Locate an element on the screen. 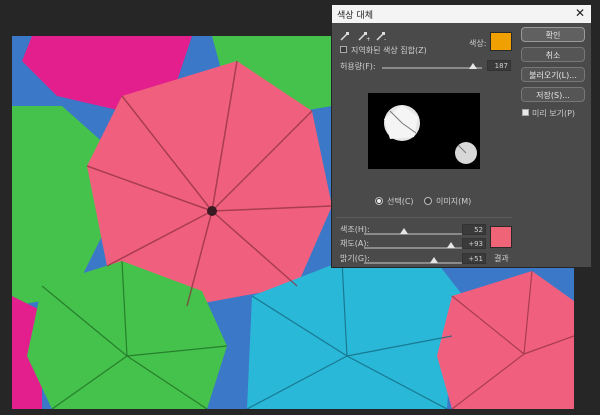  selection-radio-label: 선택(C) is located at coordinates (400, 201).